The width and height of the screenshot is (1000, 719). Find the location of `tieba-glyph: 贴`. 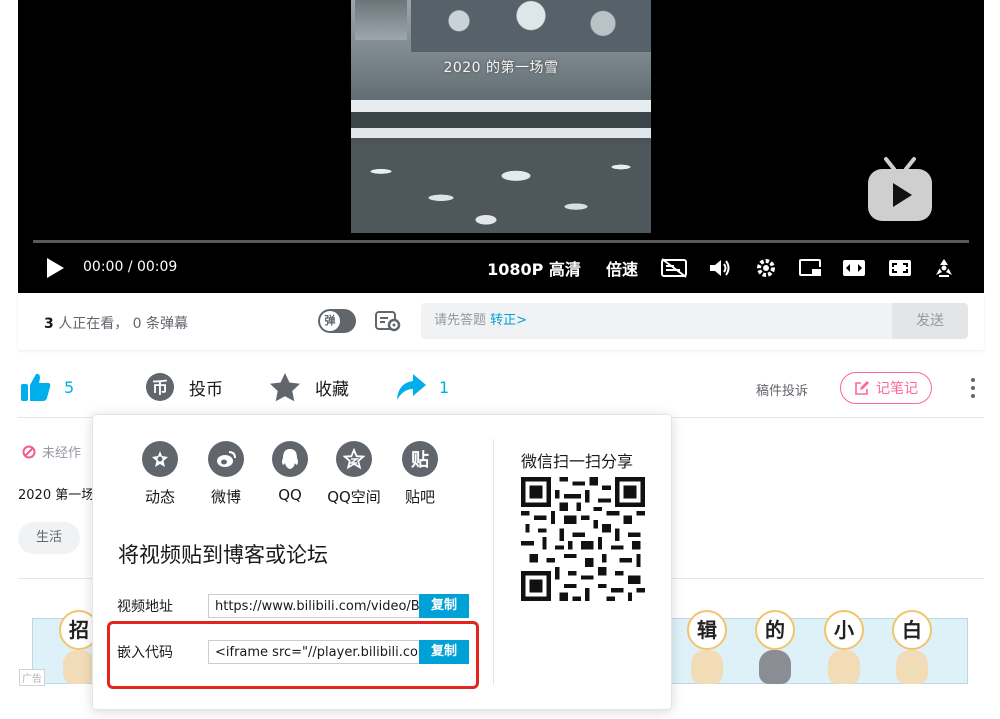

tieba-glyph: 贴 is located at coordinates (420, 460).